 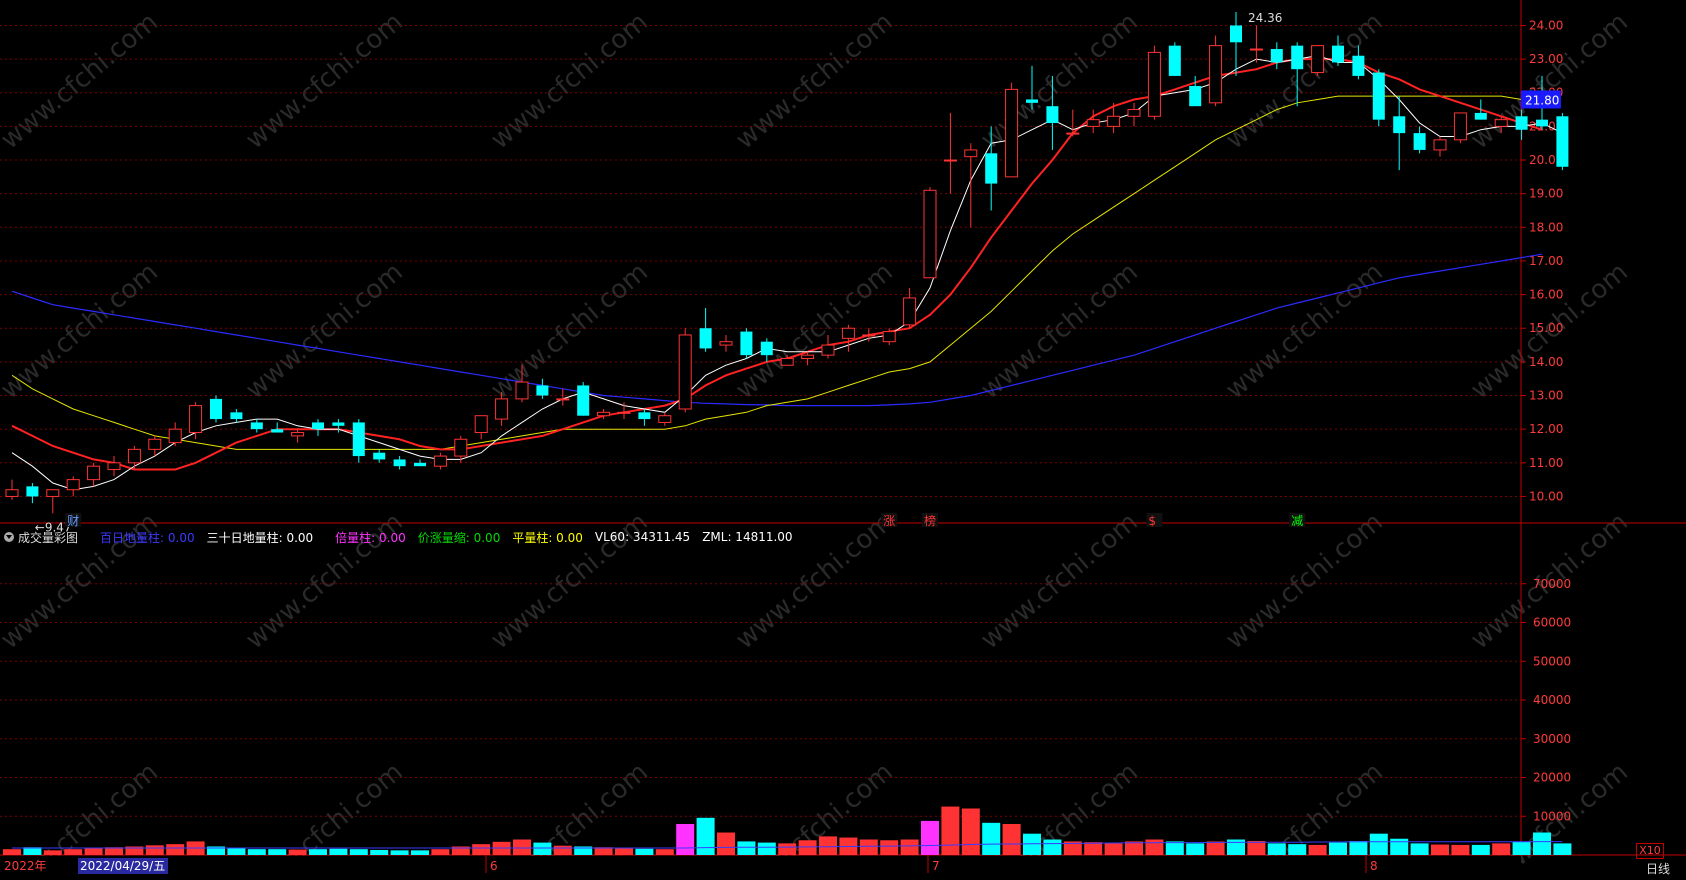 I want to click on time-axis-label: 8, so click(x=1374, y=866).